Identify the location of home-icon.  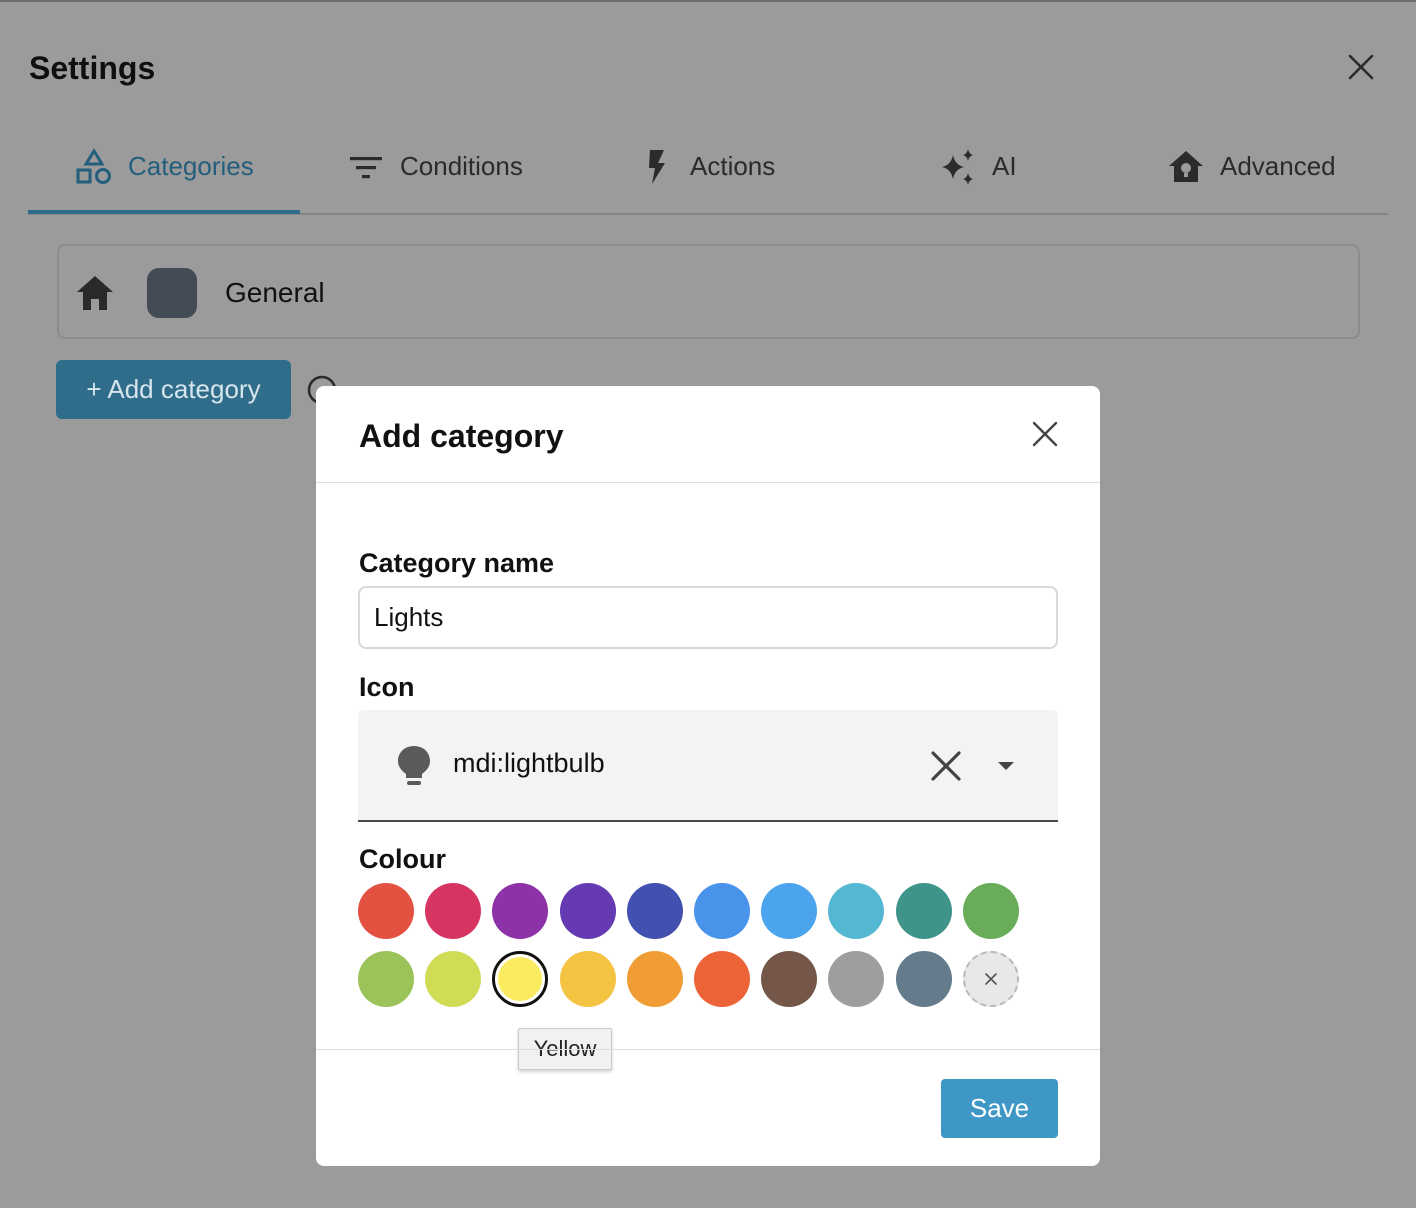
(95, 293).